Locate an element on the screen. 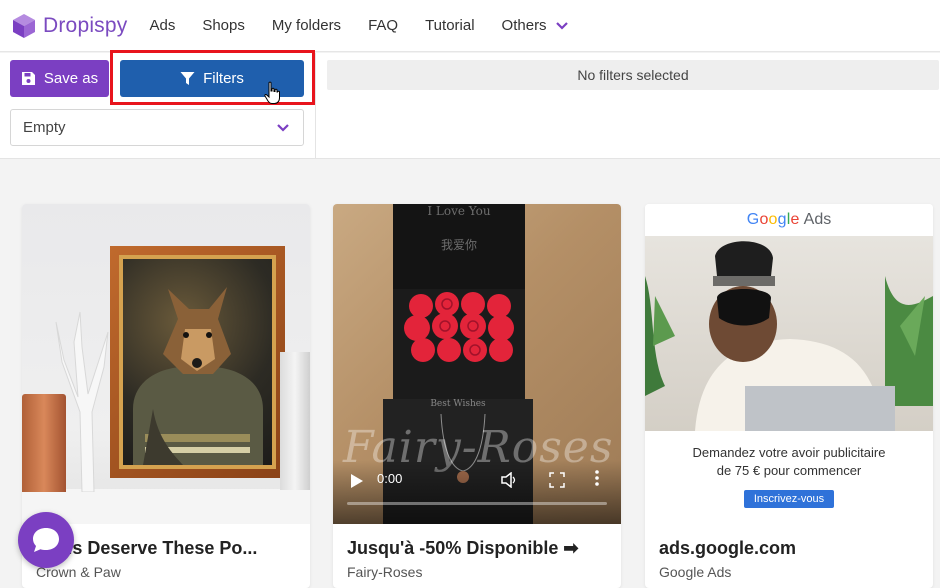 Image resolution: width=940 pixels, height=588 pixels. saved-filter-select: Empty is located at coordinates (157, 127).